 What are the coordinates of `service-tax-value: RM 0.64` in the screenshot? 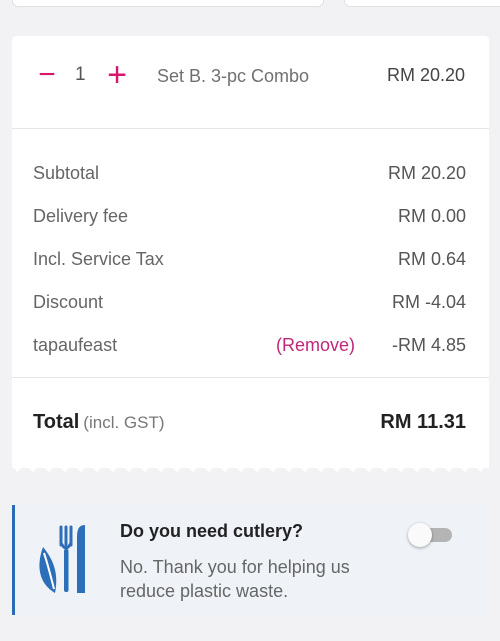 It's located at (431, 259).